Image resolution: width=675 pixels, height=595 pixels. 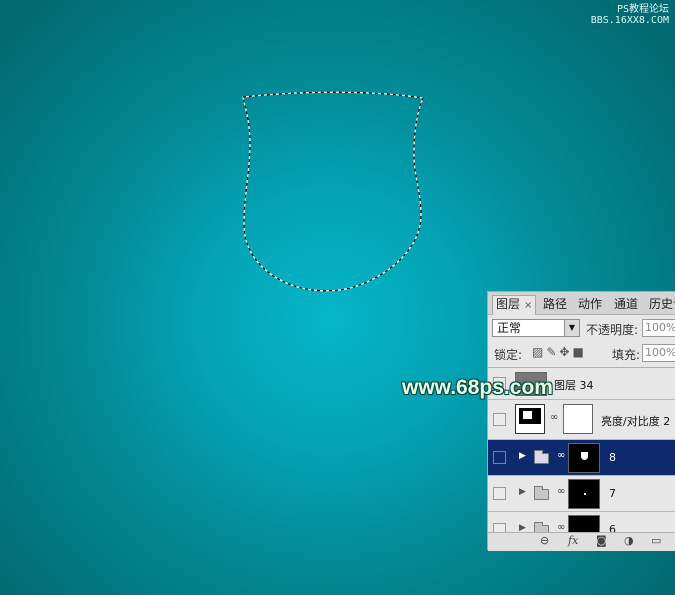 I want to click on opacity-input: 100%, so click(x=658, y=328).